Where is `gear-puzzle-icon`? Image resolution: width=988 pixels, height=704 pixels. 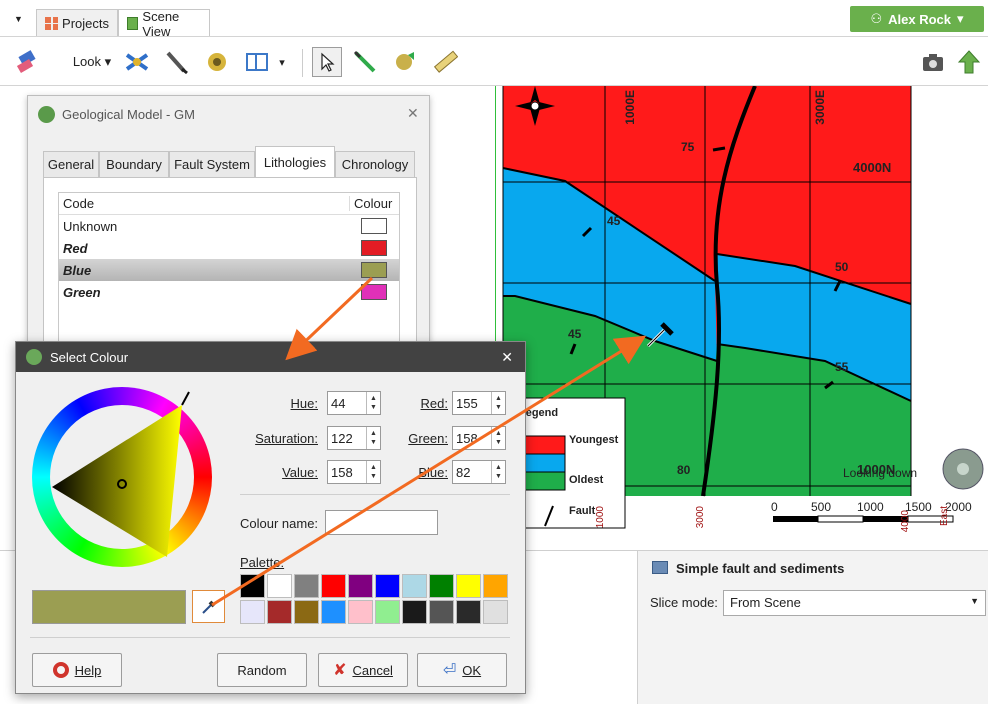 gear-puzzle-icon is located at coordinates (217, 62).